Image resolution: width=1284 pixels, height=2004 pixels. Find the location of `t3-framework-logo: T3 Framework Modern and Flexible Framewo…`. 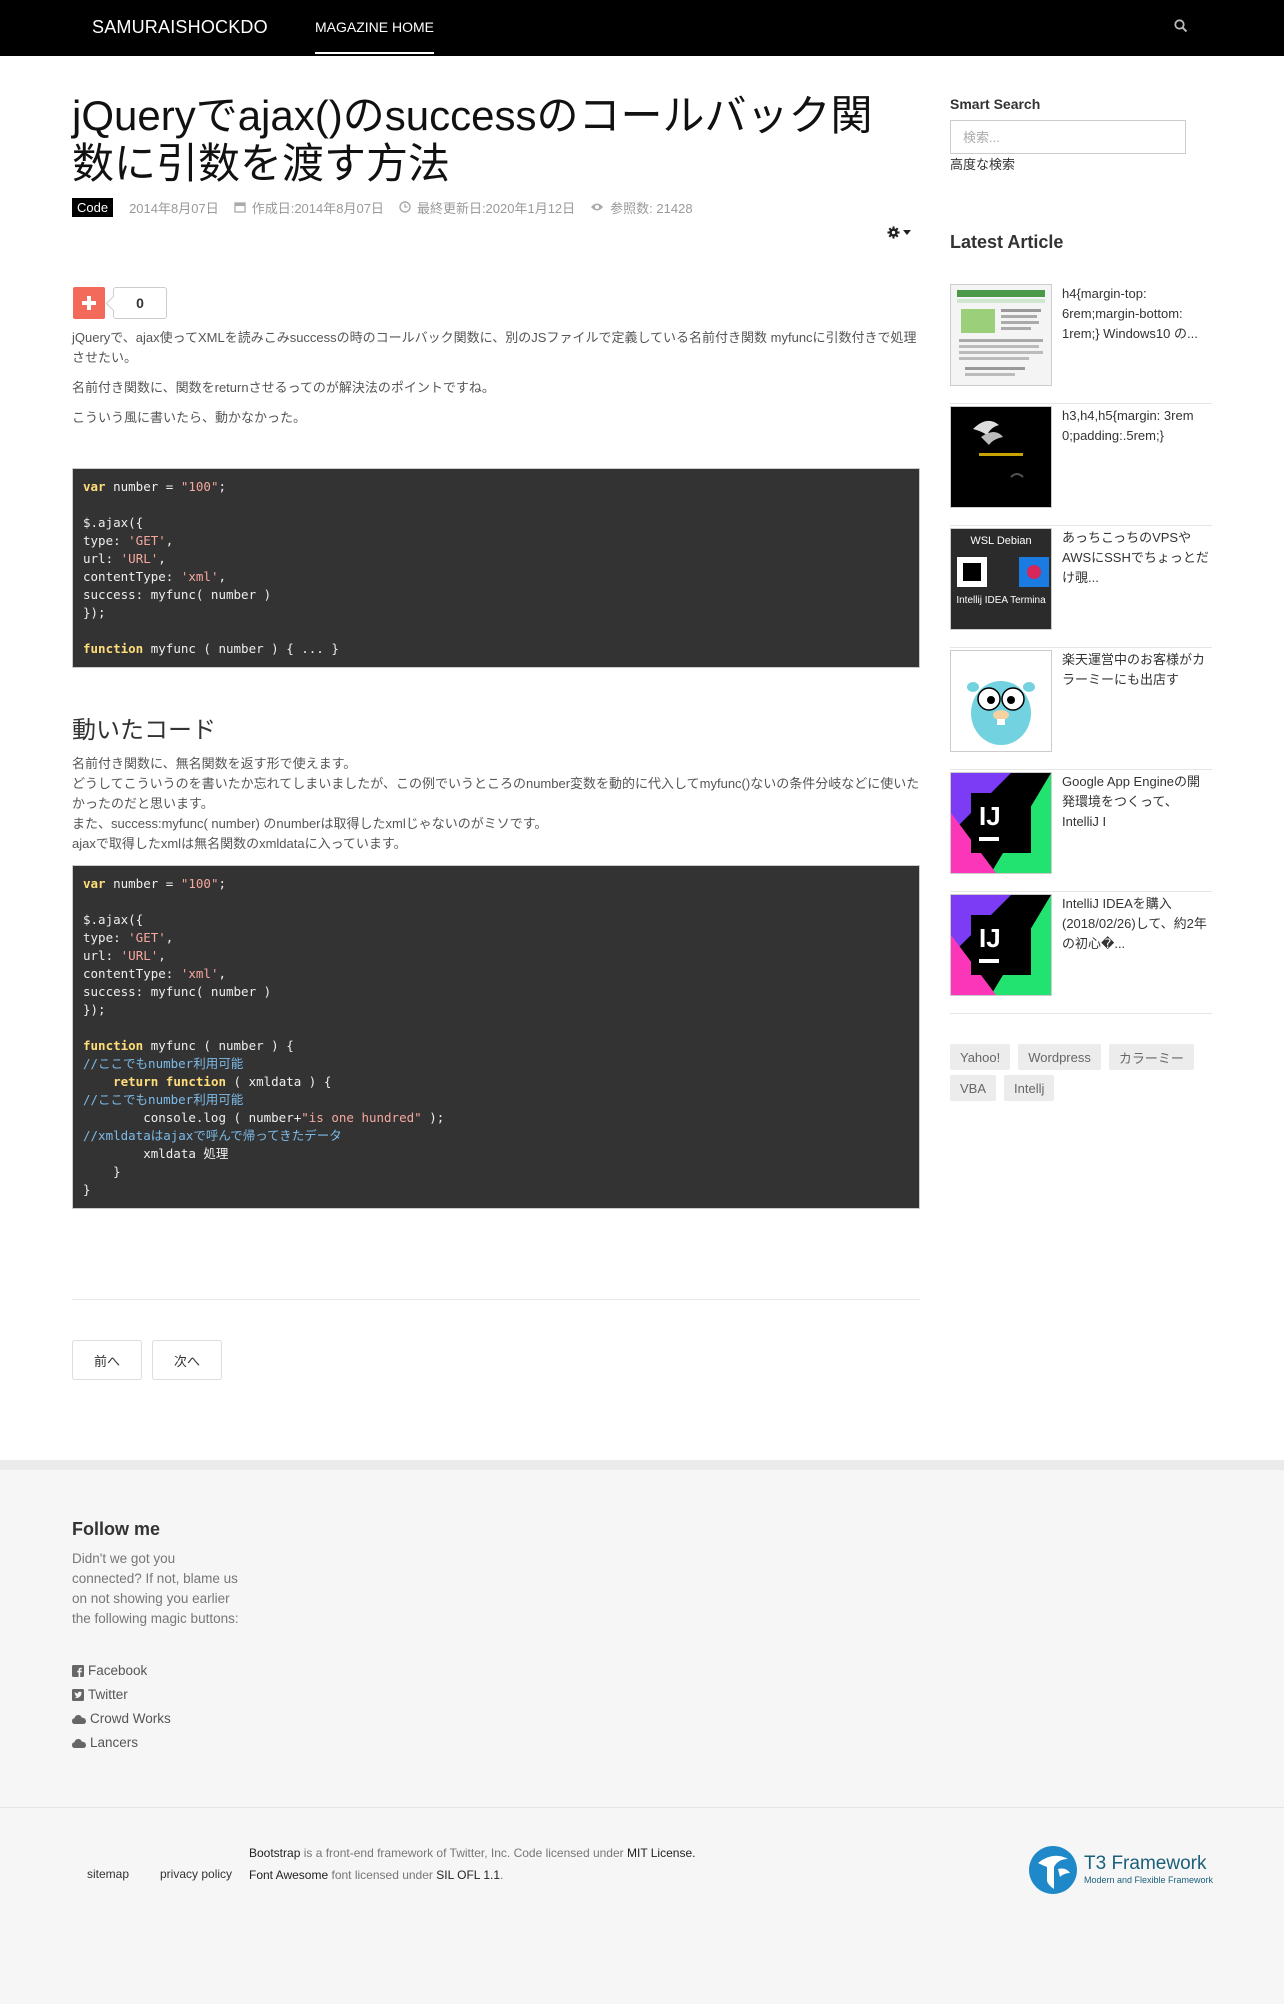

t3-framework-logo: T3 Framework Modern and Flexible Framewo… is located at coordinates (1120, 1870).